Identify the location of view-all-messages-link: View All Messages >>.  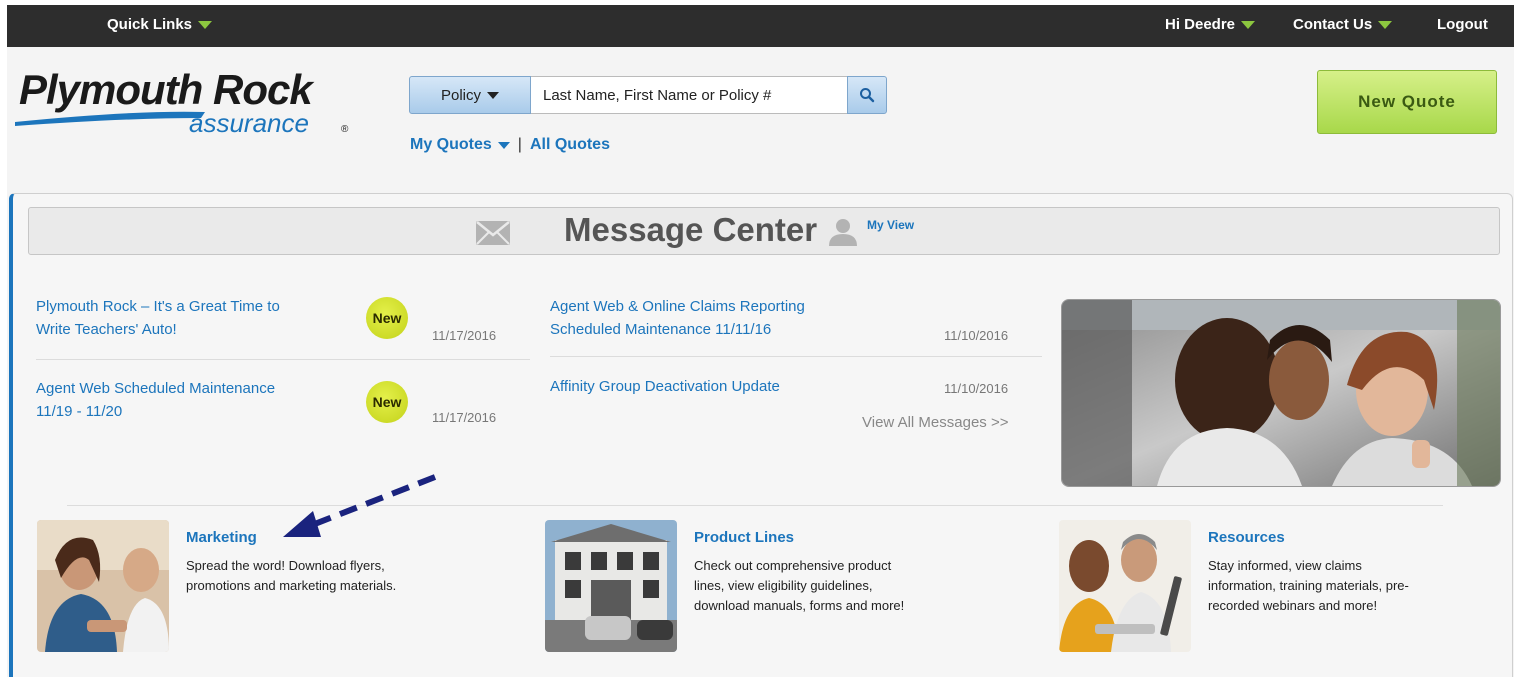
(935, 422).